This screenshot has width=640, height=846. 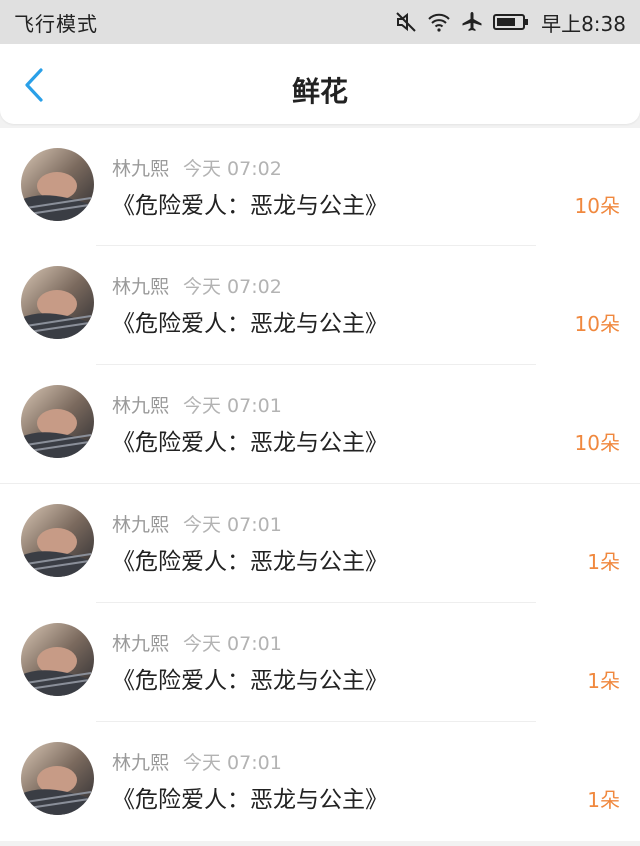 I want to click on back-button, so click(x=34, y=87).